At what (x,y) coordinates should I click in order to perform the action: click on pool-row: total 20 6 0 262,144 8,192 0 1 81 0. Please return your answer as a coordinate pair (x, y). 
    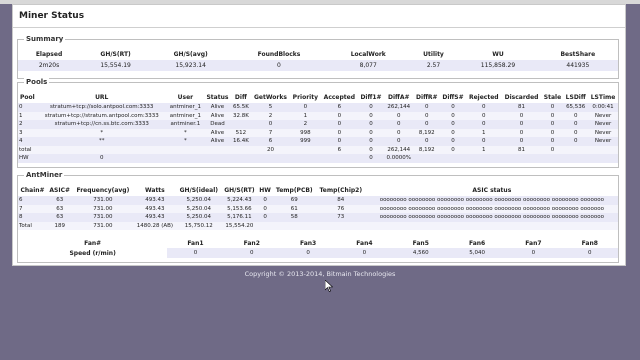
    Looking at the image, I should click on (318, 149).